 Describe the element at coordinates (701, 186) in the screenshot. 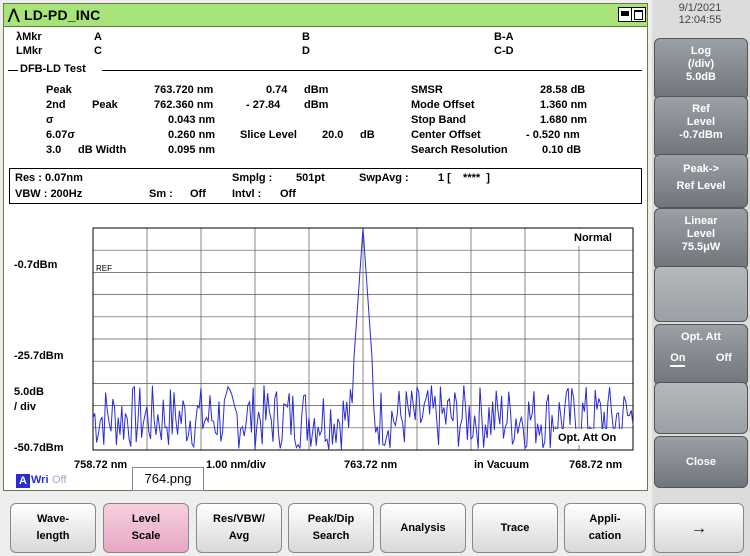

I see `softkey-label: Ref Level` at that location.